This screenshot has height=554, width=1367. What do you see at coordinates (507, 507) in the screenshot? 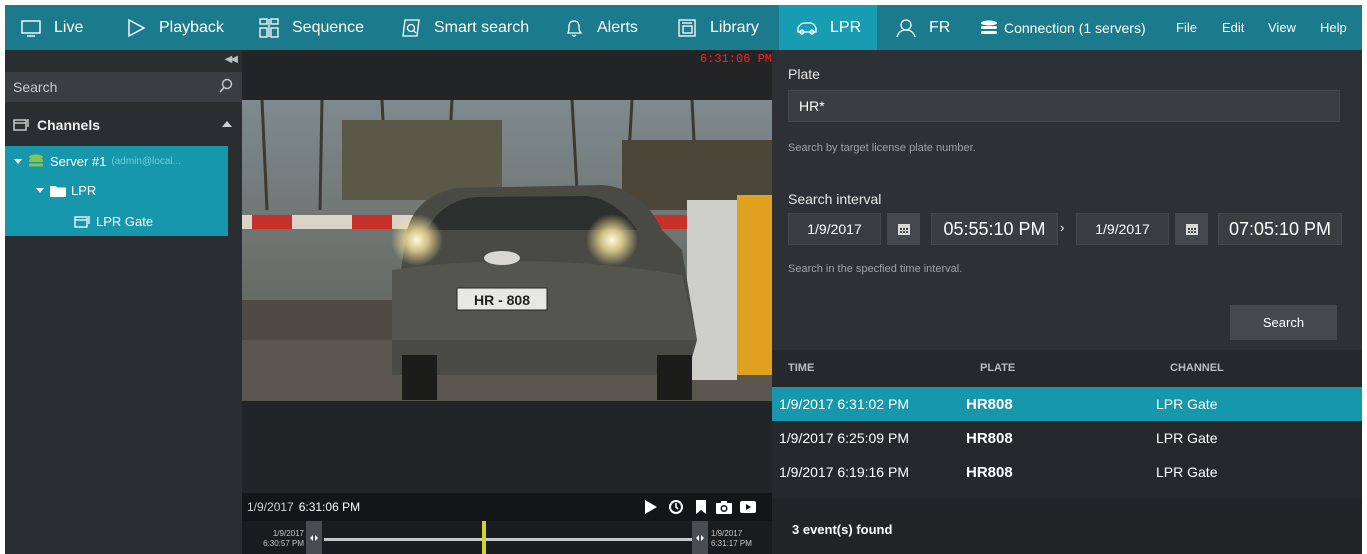
I see `playback-controls: 1/9/2017 6:31:06 PM` at bounding box center [507, 507].